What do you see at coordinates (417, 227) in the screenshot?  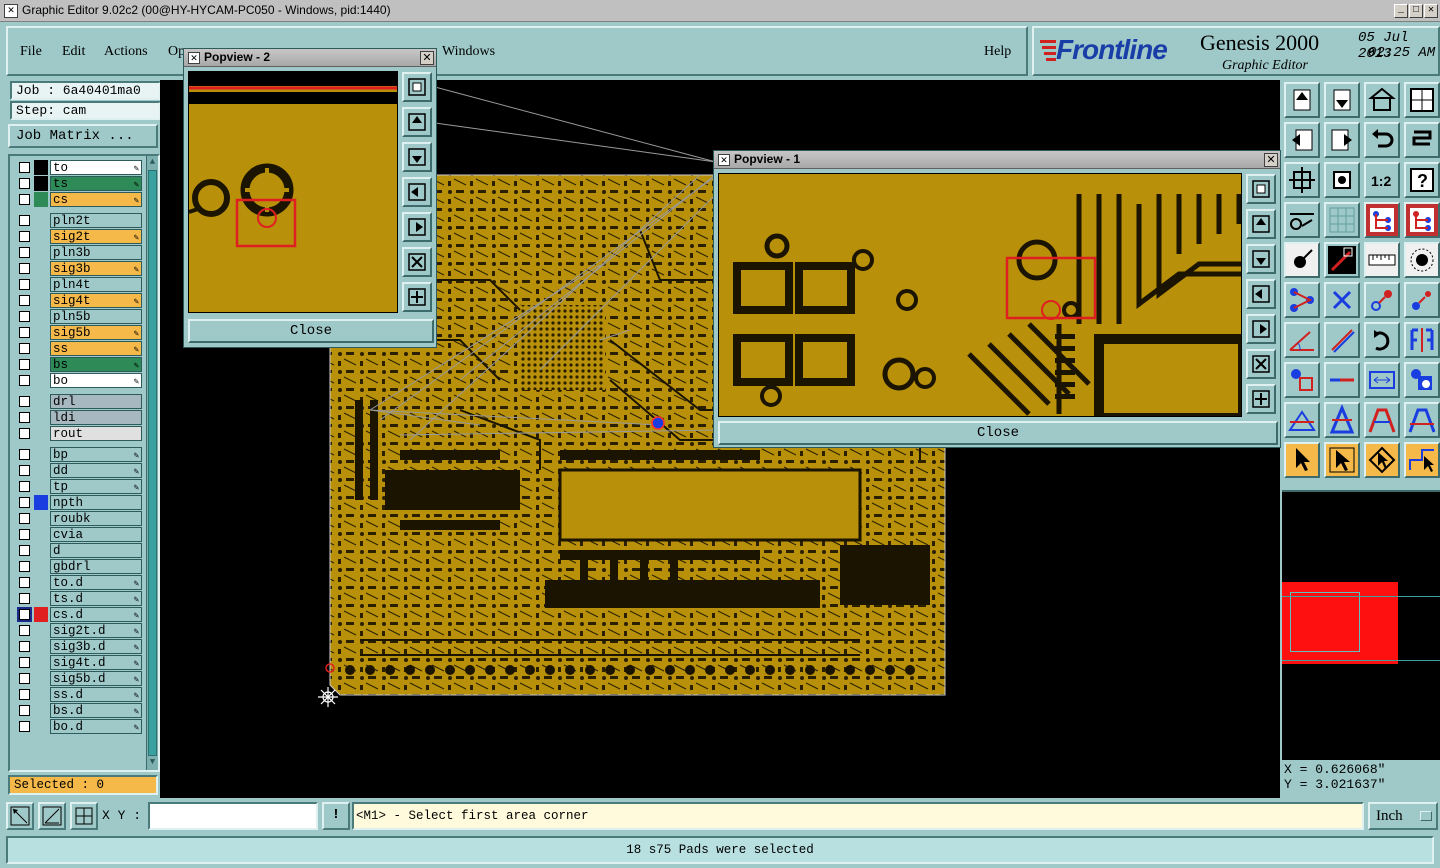 I see `popview-2-pan-right-icon` at bounding box center [417, 227].